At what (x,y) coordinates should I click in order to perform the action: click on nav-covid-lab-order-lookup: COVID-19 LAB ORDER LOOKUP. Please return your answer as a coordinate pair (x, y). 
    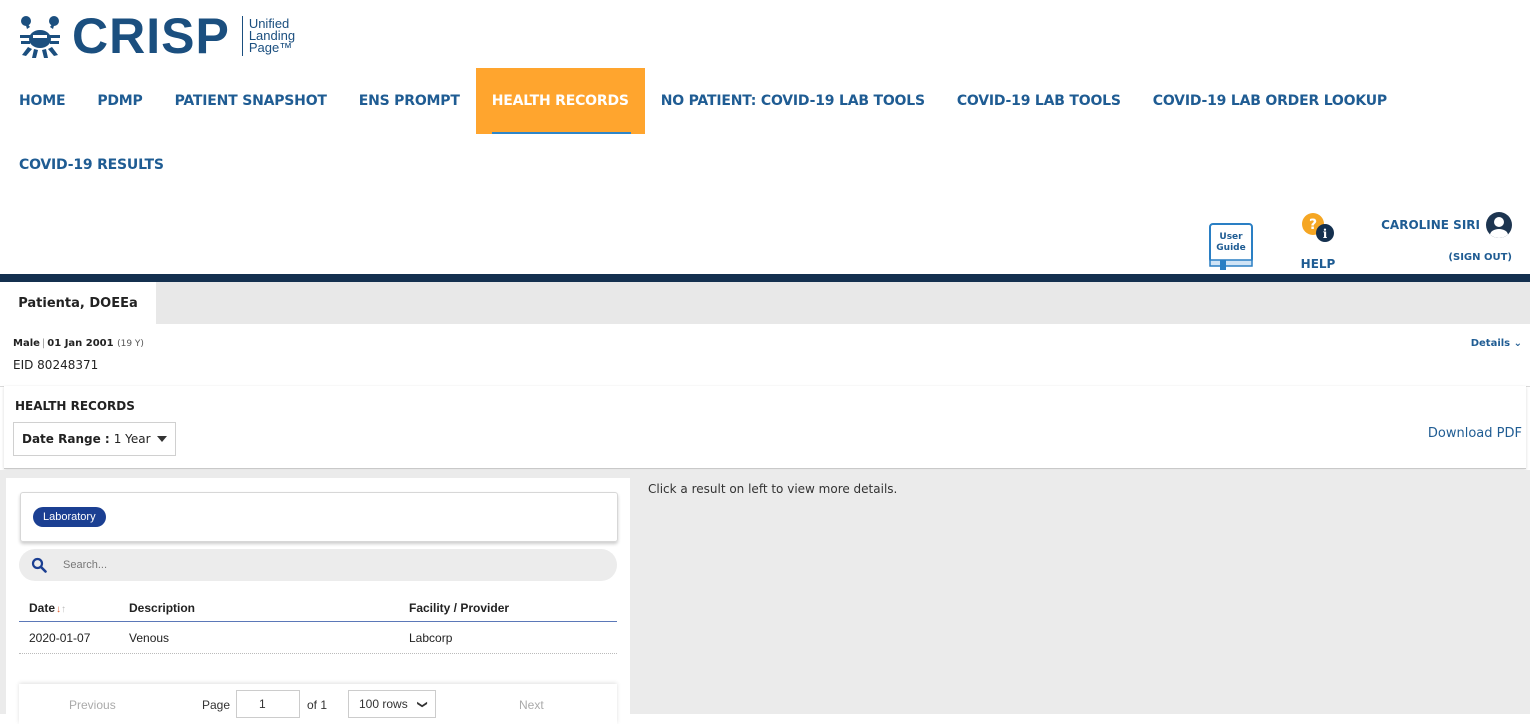
    Looking at the image, I should click on (1270, 101).